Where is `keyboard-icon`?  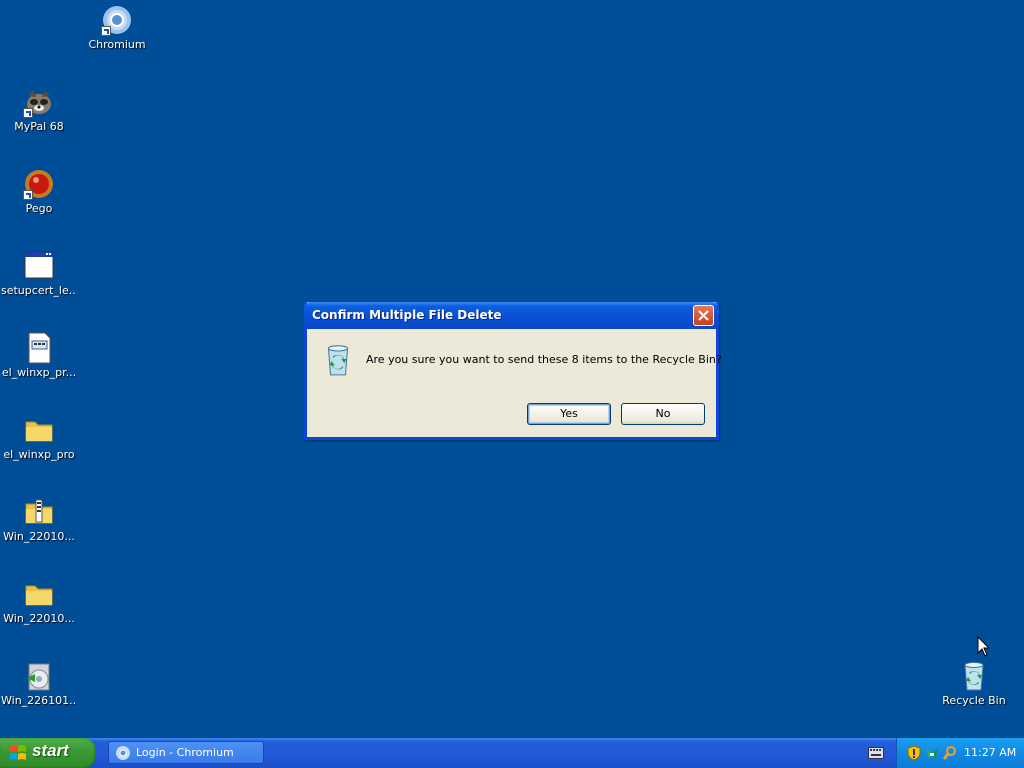
keyboard-icon is located at coordinates (876, 753).